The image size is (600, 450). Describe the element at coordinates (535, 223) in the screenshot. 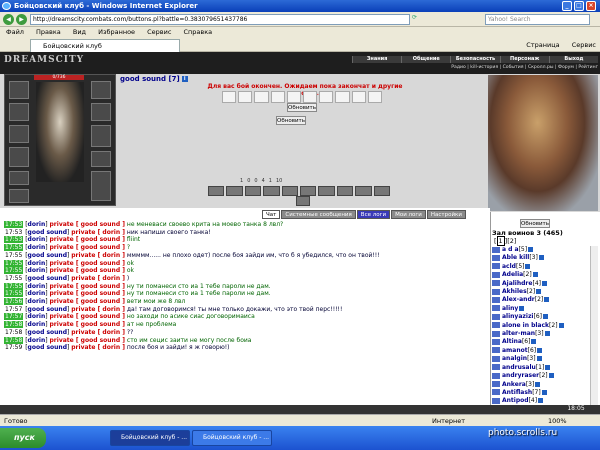

I see `refresh-list-button: Обновить` at that location.